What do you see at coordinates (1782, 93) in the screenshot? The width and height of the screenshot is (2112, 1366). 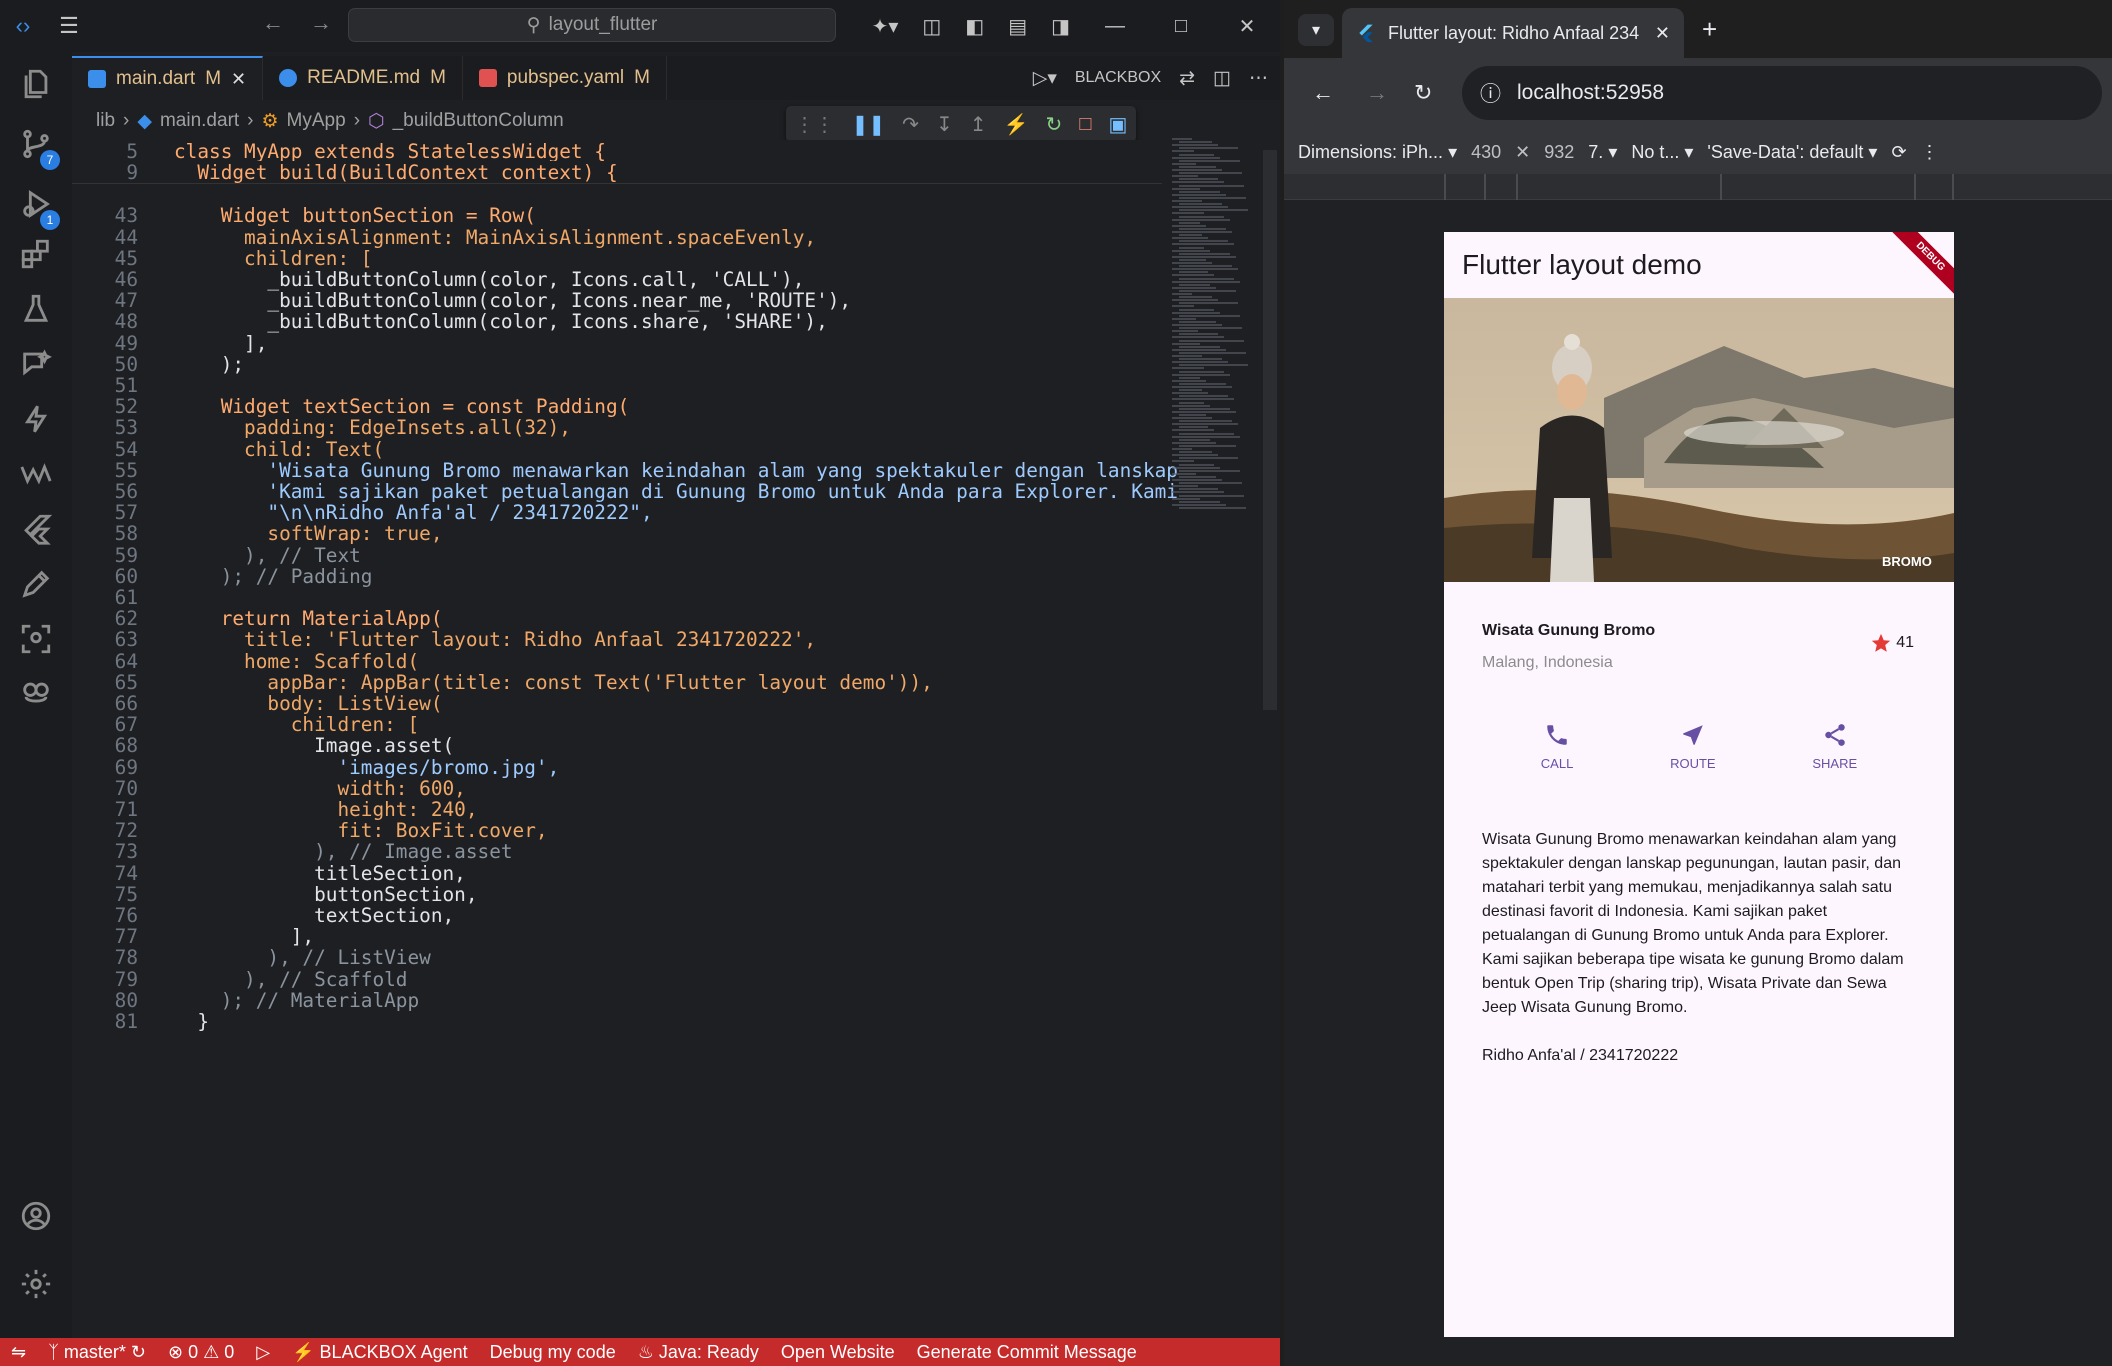 I see `address-bar: ⓘ localhost:52958` at bounding box center [1782, 93].